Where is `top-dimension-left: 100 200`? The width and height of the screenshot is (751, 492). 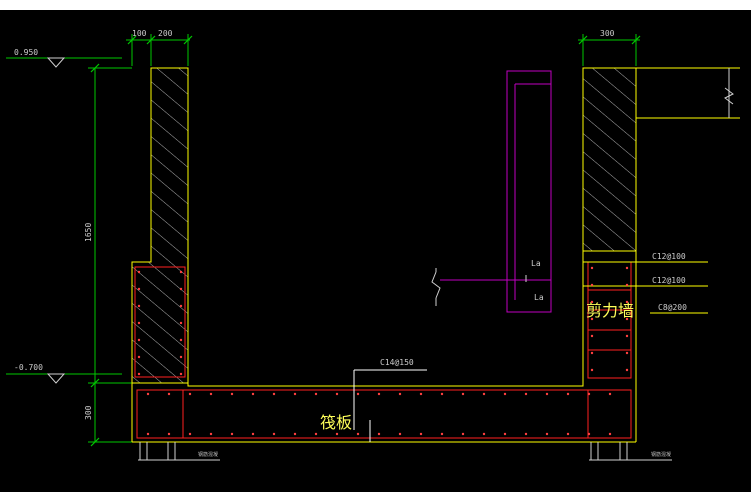
top-dimension-left: 100 200 is located at coordinates (159, 47).